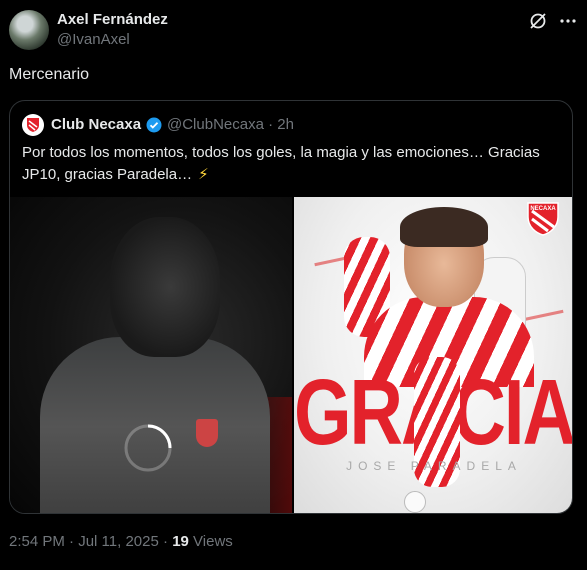  What do you see at coordinates (285, 124) in the screenshot?
I see `quote-age: 2h` at bounding box center [285, 124].